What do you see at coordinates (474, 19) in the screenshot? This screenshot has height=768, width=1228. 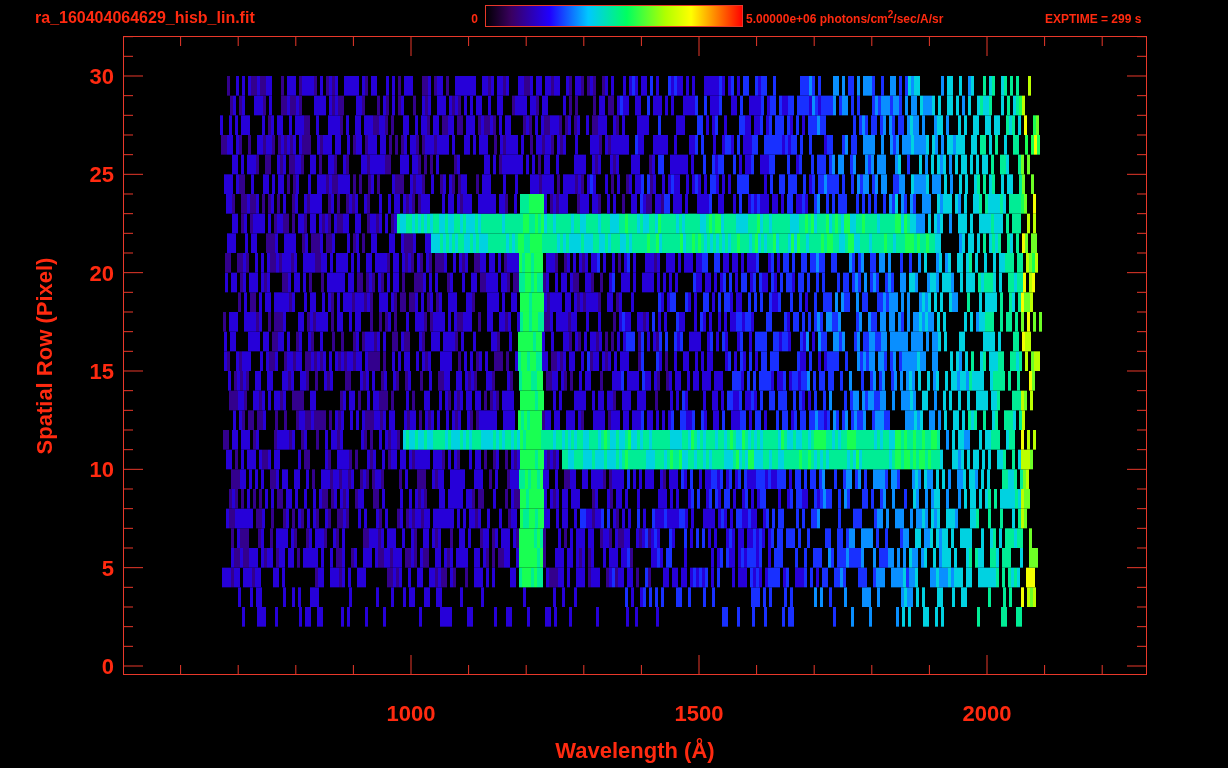 I see `colorbar-min-label: 0` at bounding box center [474, 19].